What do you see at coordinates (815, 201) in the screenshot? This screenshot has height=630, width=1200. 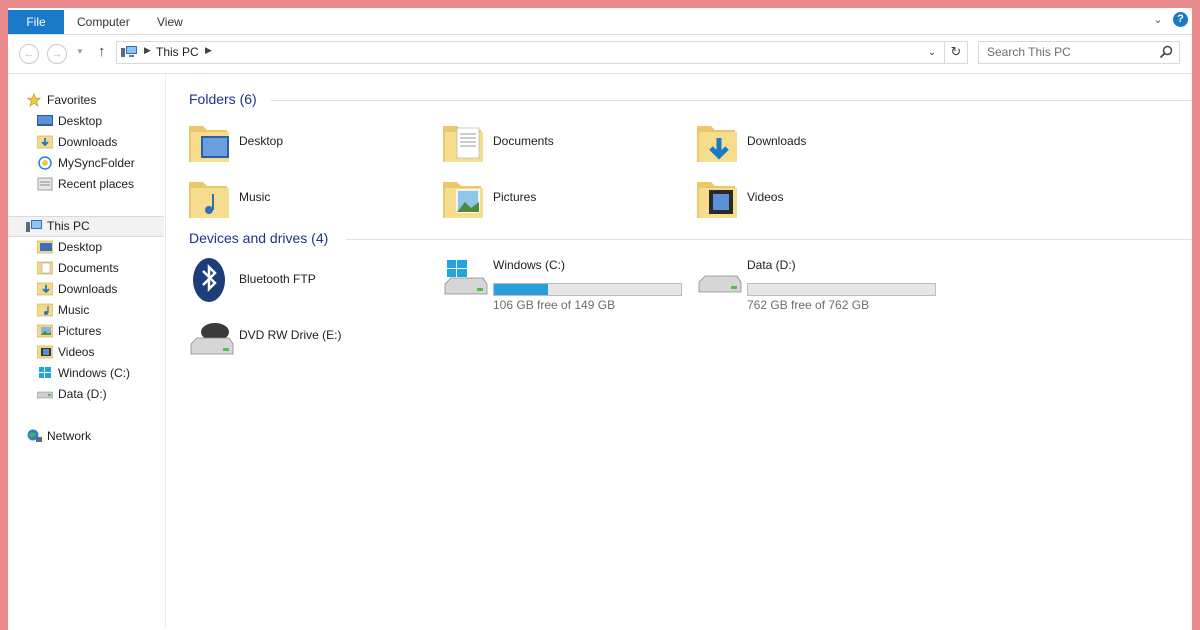 I see `folder-tile-videos: Videos` at bounding box center [815, 201].